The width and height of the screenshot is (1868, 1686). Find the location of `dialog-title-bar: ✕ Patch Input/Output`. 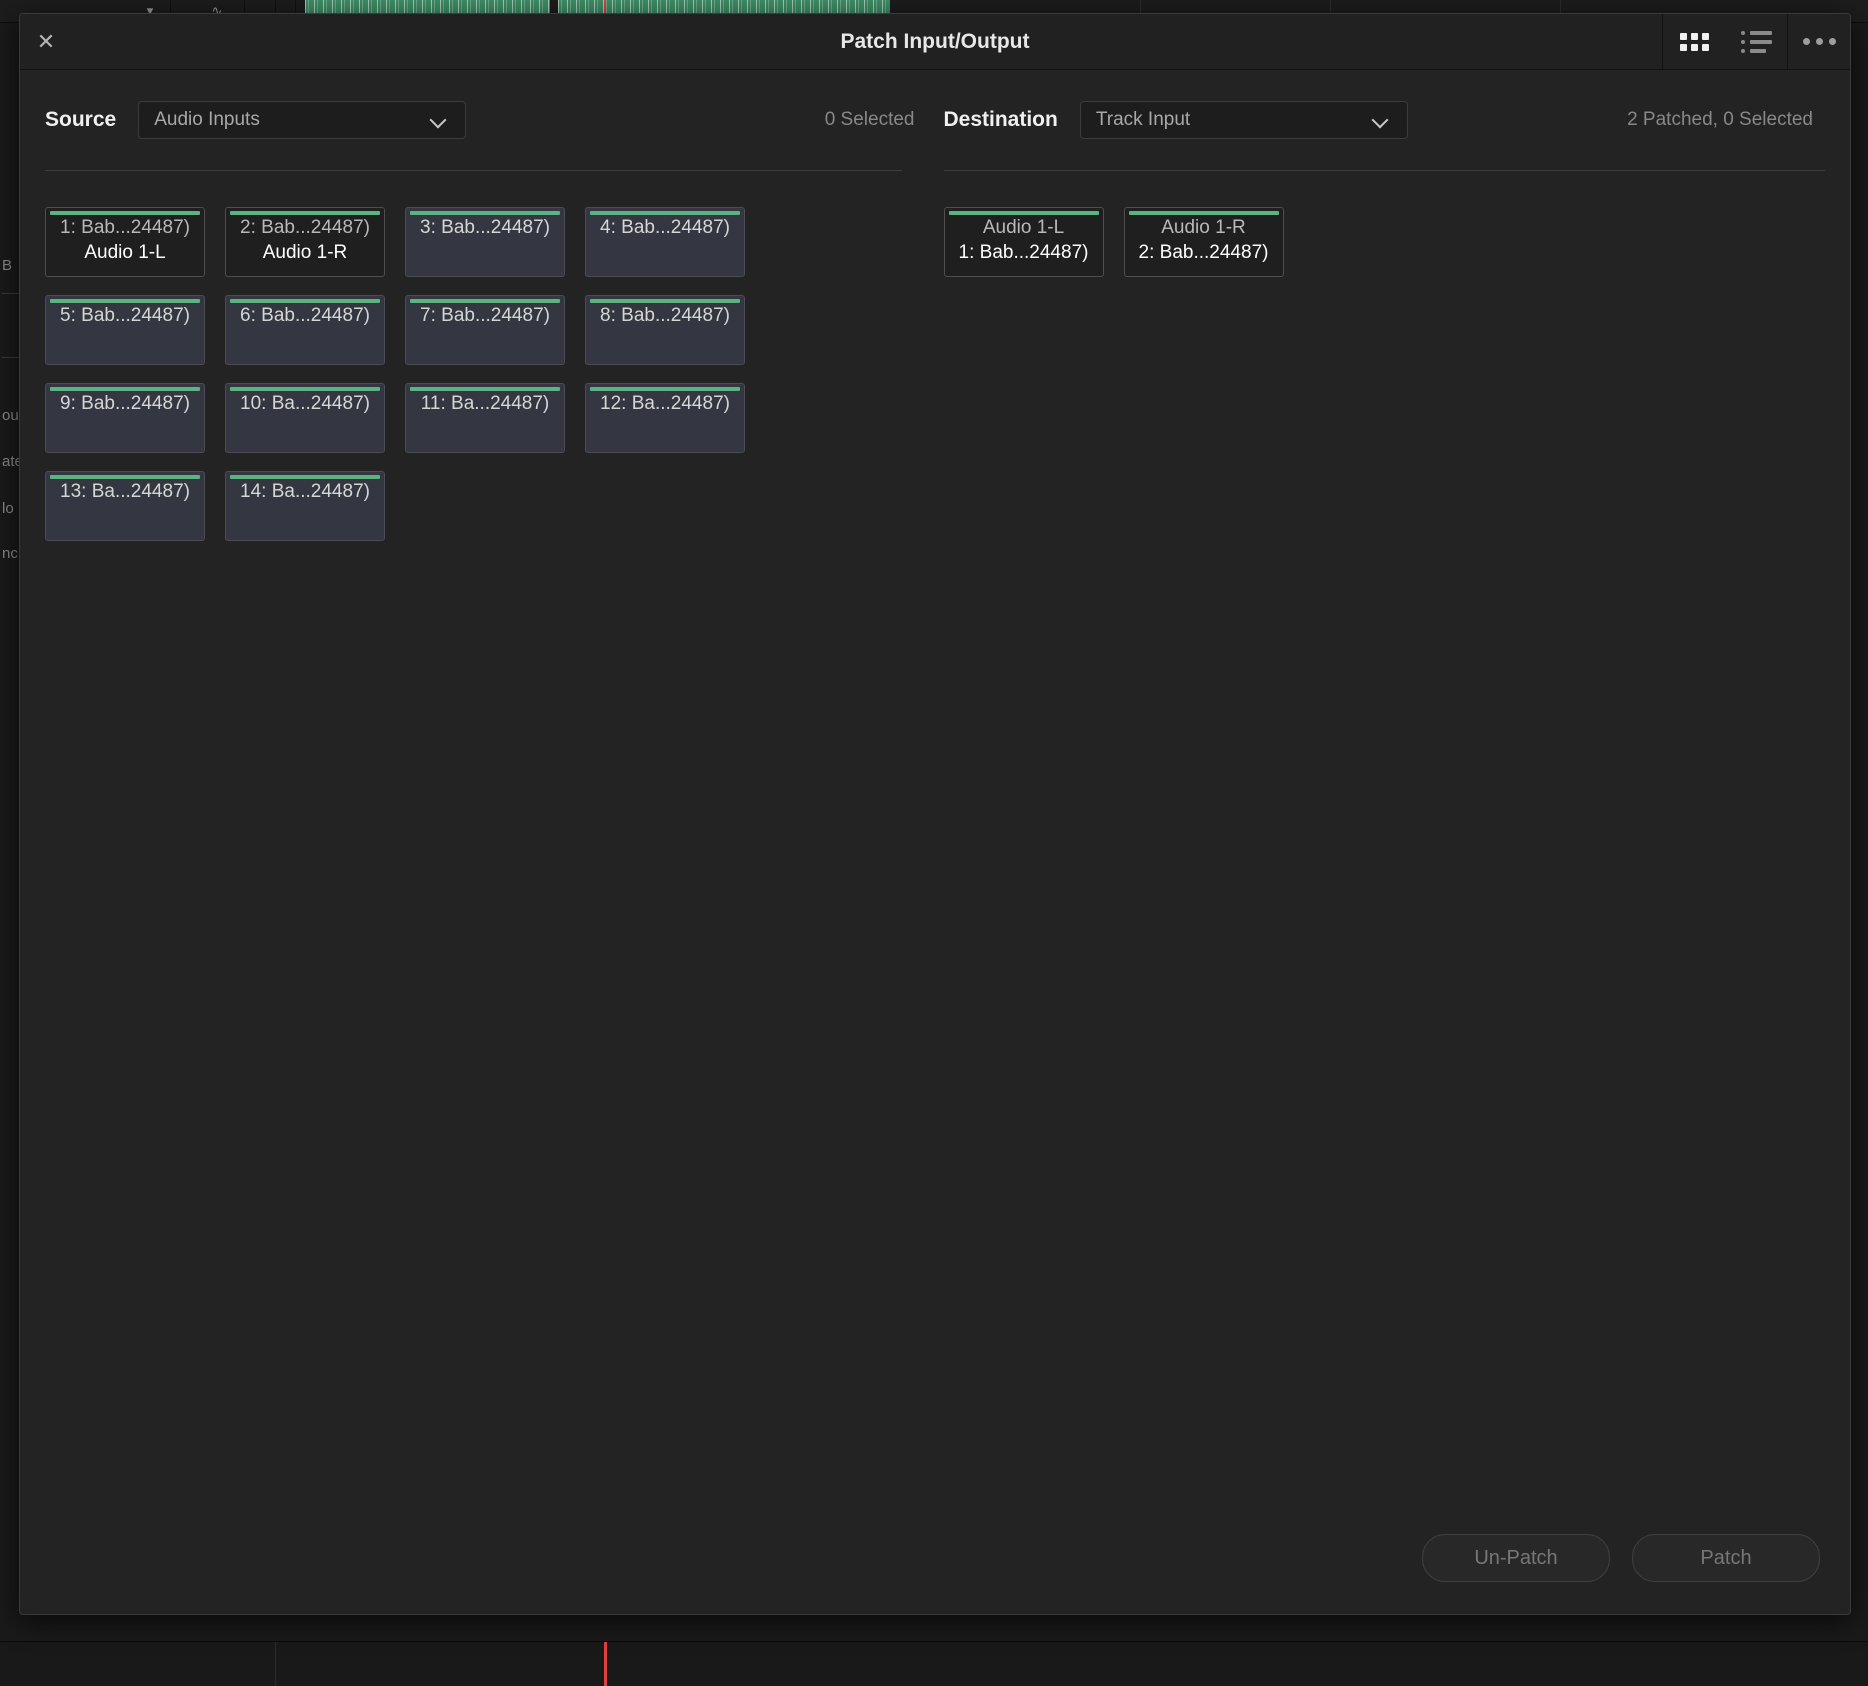

dialog-title-bar: ✕ Patch Input/Output is located at coordinates (935, 42).